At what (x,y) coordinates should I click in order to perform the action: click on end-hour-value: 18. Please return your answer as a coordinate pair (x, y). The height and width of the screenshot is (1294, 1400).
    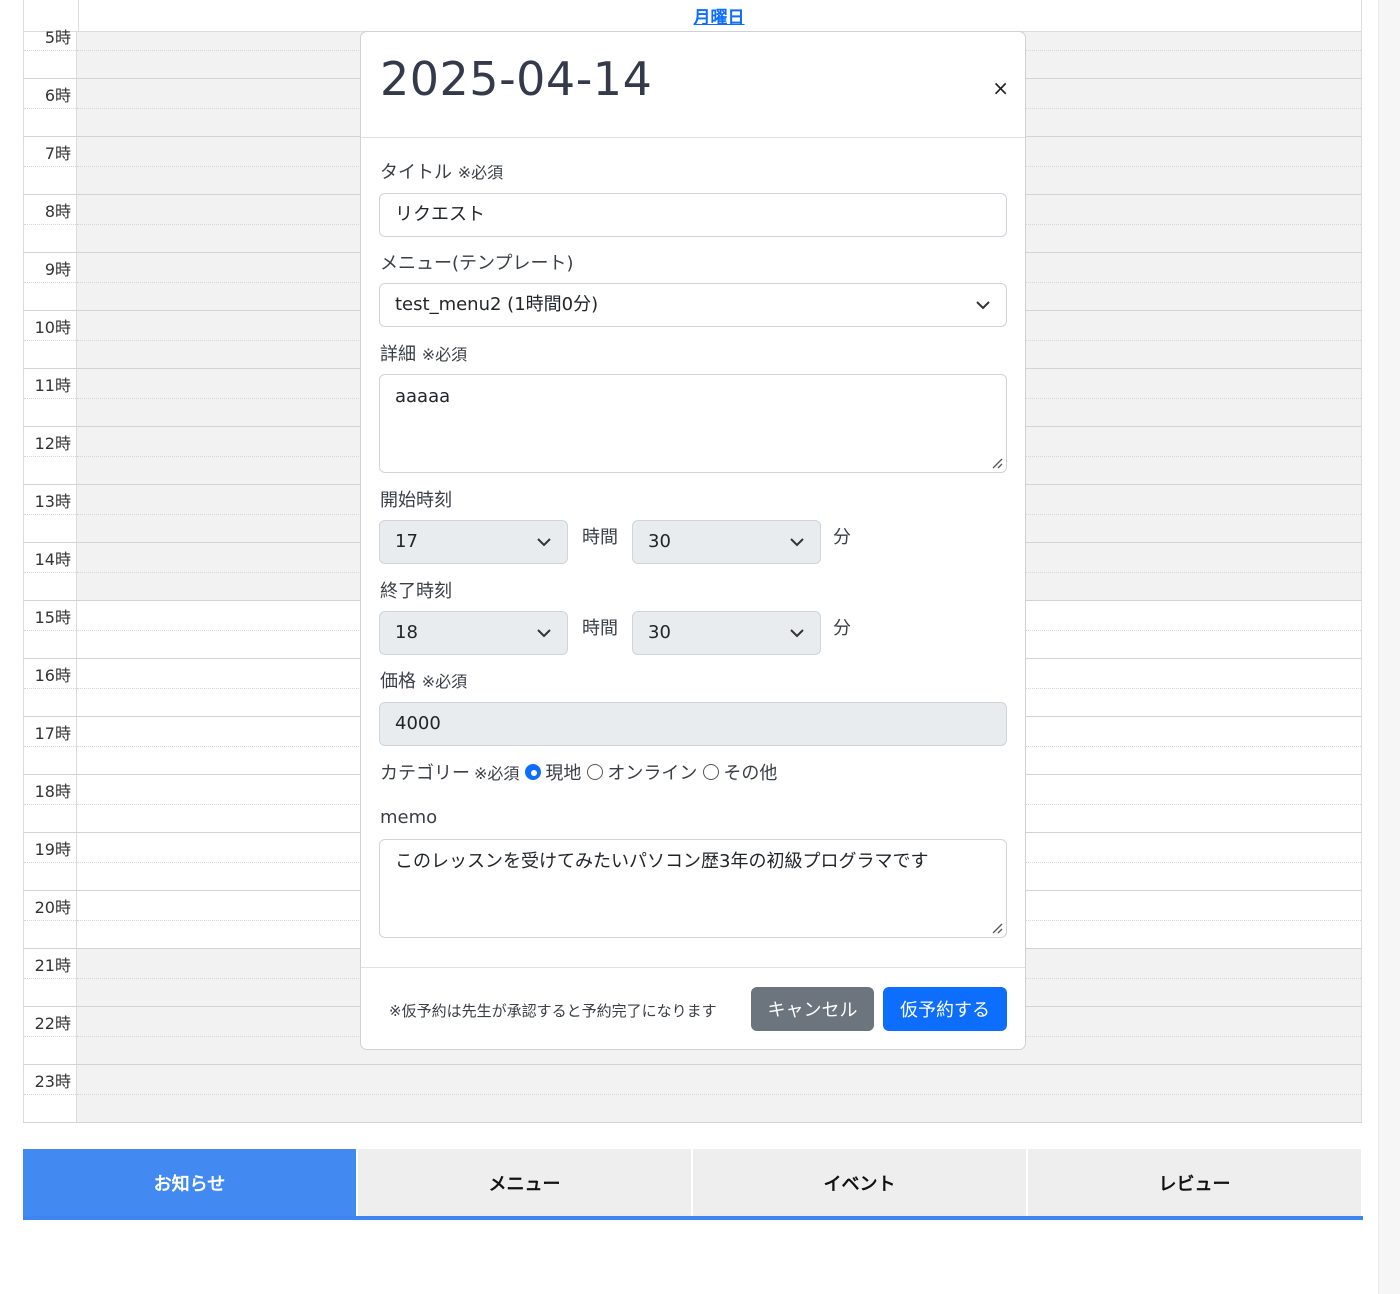
    Looking at the image, I should click on (406, 632).